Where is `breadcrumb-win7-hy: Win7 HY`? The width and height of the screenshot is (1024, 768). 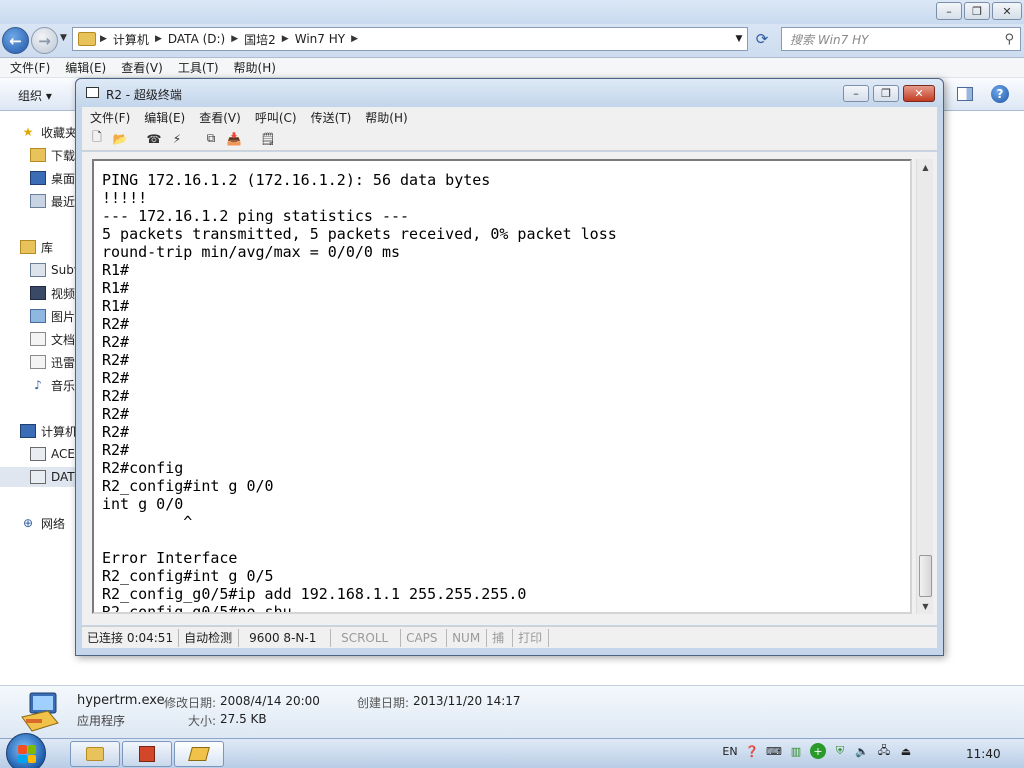 breadcrumb-win7-hy: Win7 HY is located at coordinates (320, 39).